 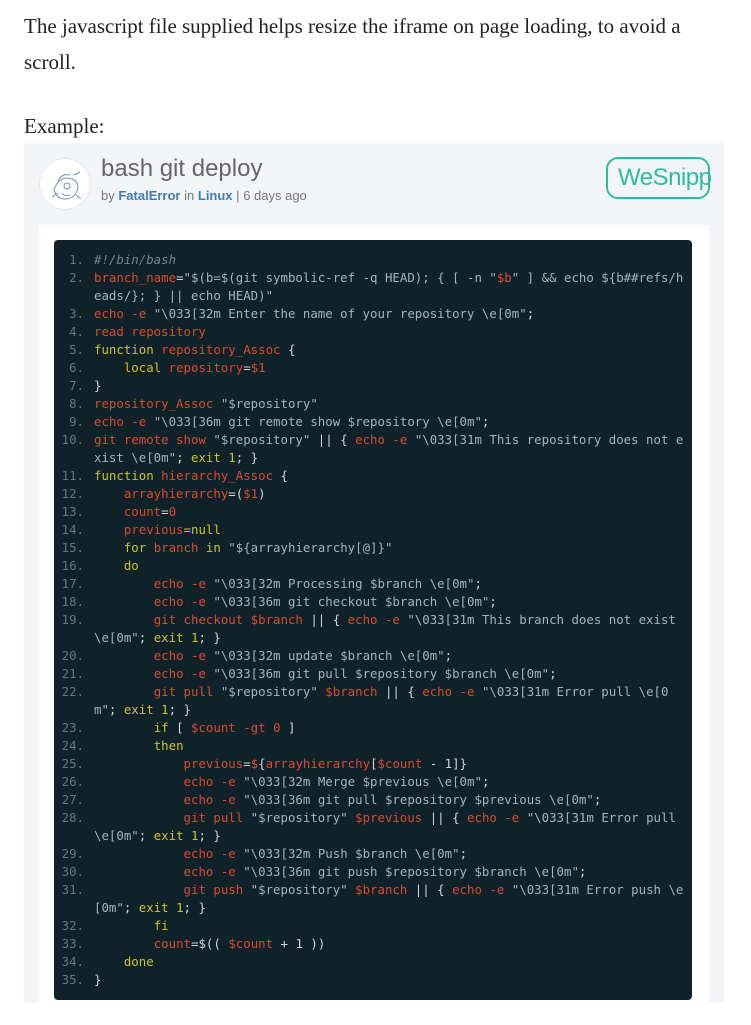 I want to click on time-ago: 6 days ago, so click(x=275, y=195).